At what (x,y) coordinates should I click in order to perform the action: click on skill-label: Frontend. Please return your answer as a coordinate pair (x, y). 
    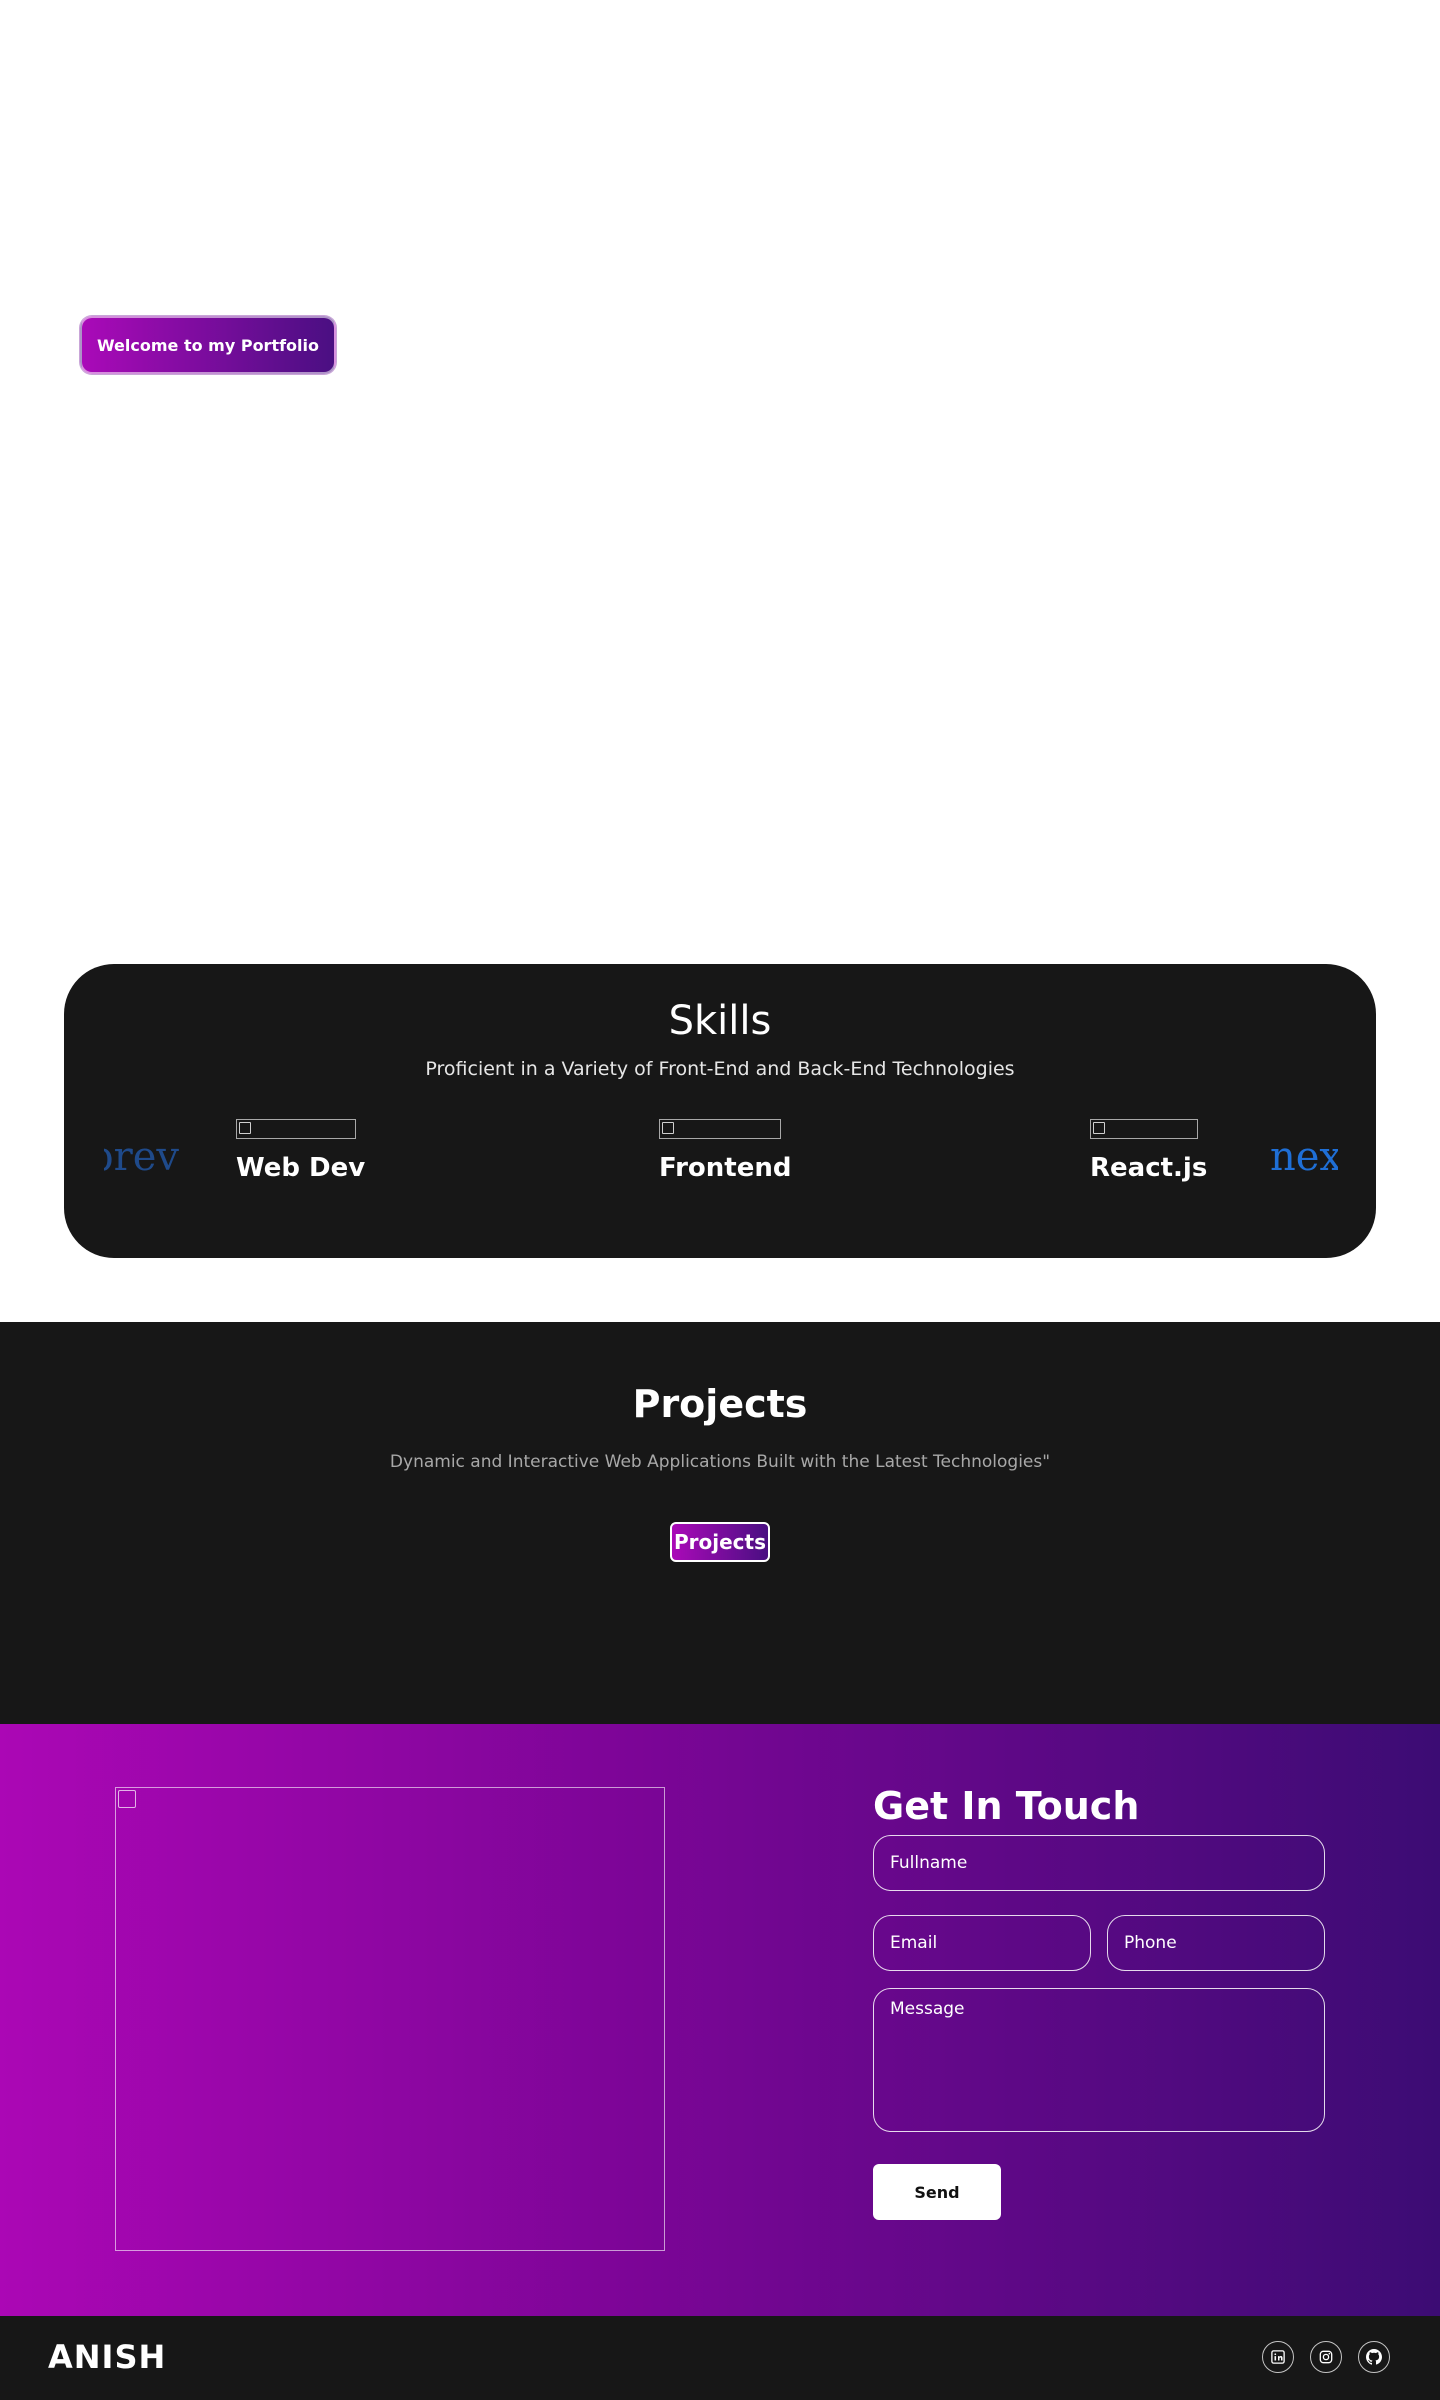
    Looking at the image, I should click on (725, 1168).